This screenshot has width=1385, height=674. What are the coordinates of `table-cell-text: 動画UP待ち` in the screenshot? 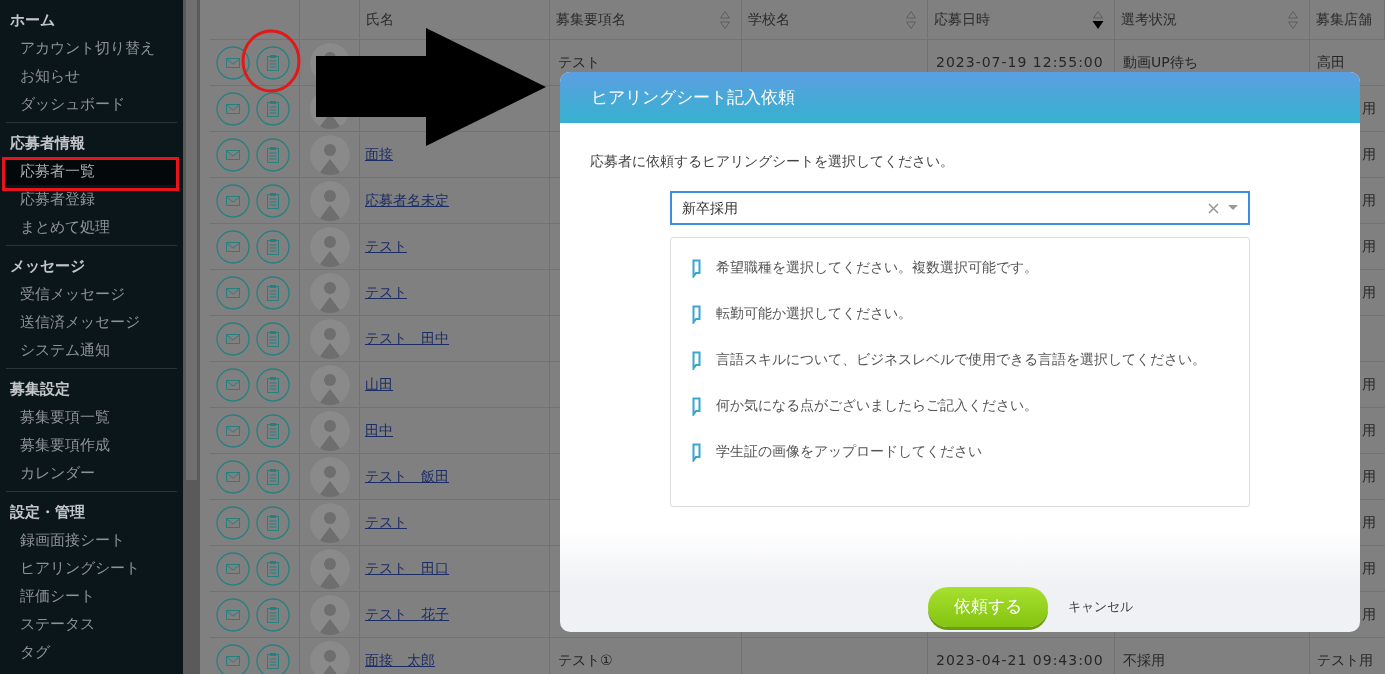 It's located at (1160, 62).